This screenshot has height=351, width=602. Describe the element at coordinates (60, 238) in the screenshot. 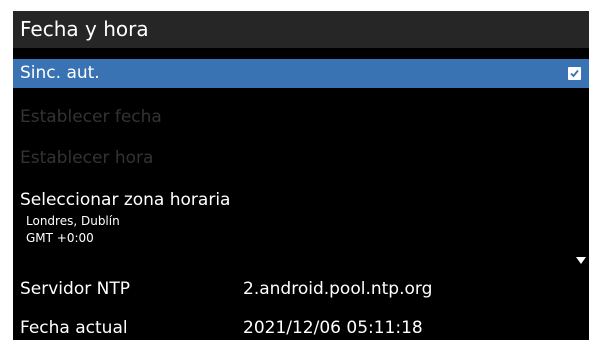

I see `timezone-offset: GMT +0:00` at that location.